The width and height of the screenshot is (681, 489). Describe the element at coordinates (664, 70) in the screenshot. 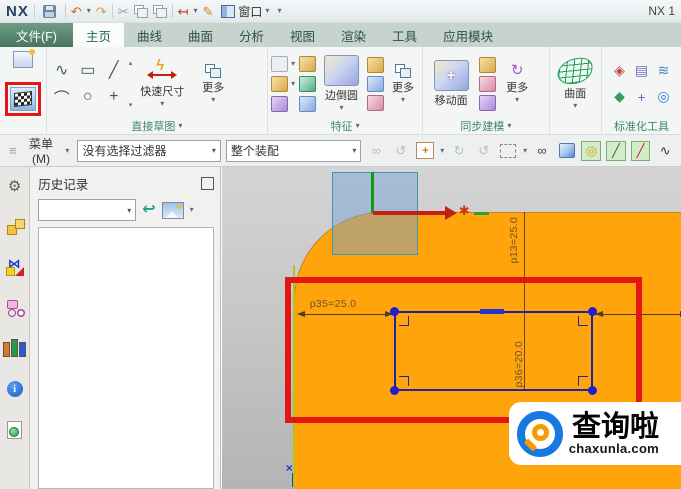

I see `wave-link-tool-icon: ≋` at that location.